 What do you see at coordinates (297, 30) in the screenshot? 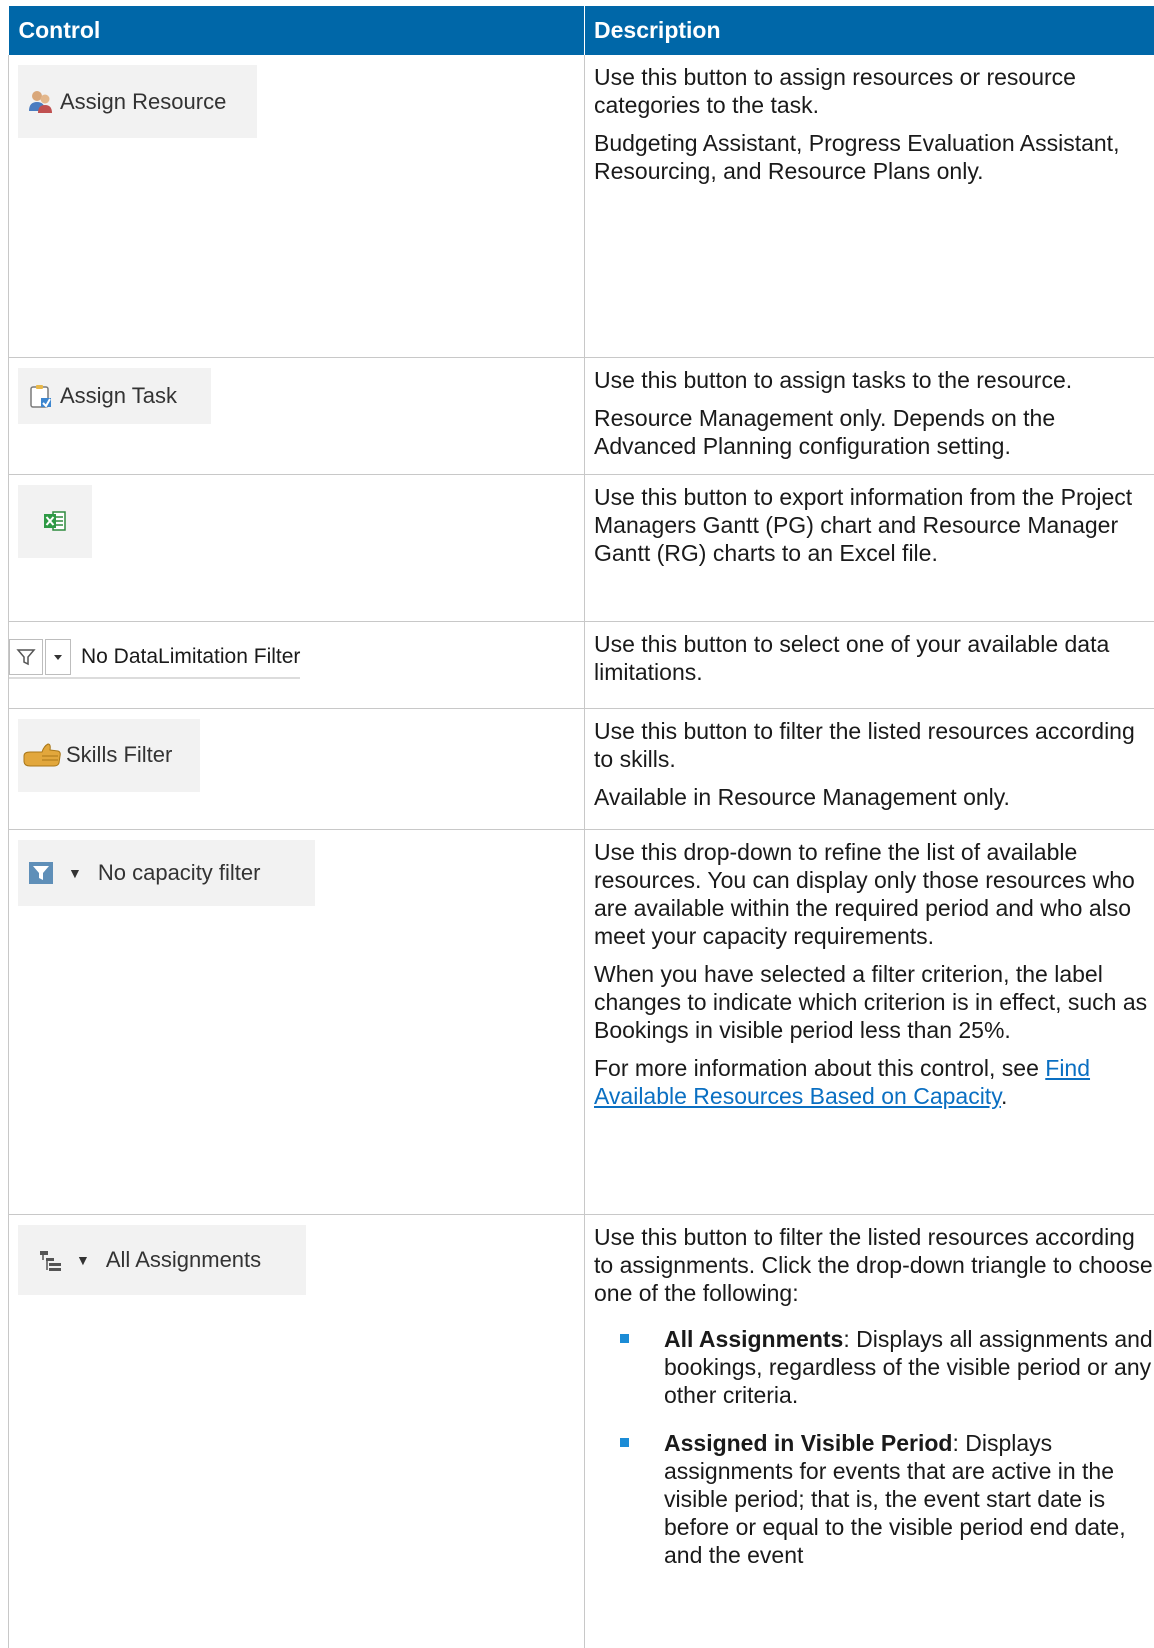
I see `control-column-header: Control` at bounding box center [297, 30].